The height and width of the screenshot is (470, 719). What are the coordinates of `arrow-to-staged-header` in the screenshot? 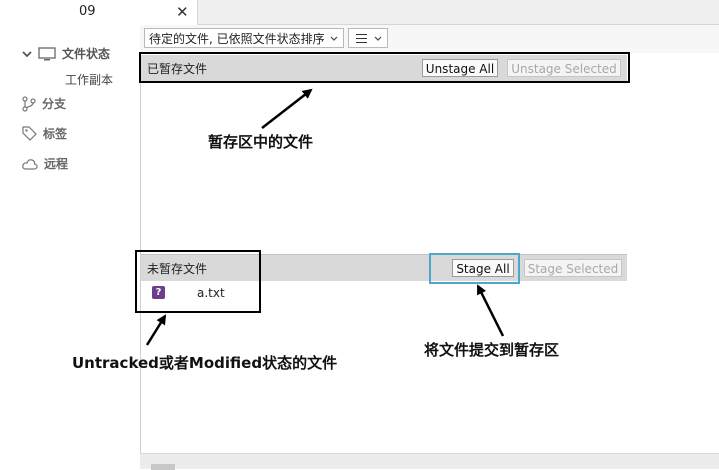 It's located at (287, 108).